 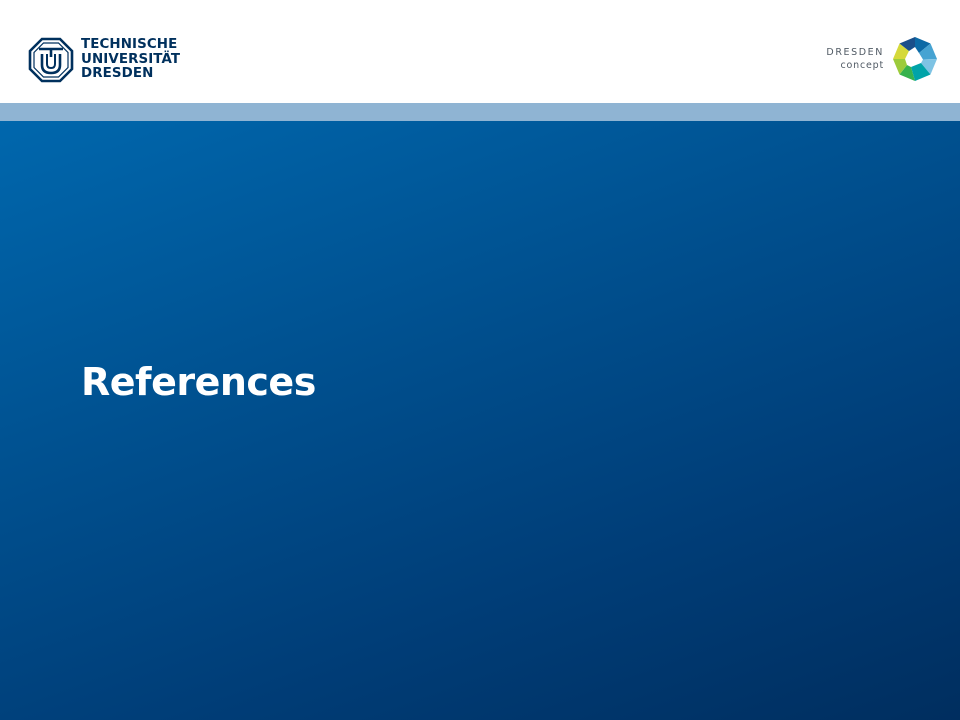 I want to click on dresden-concept-line2: concept, so click(x=862, y=65).